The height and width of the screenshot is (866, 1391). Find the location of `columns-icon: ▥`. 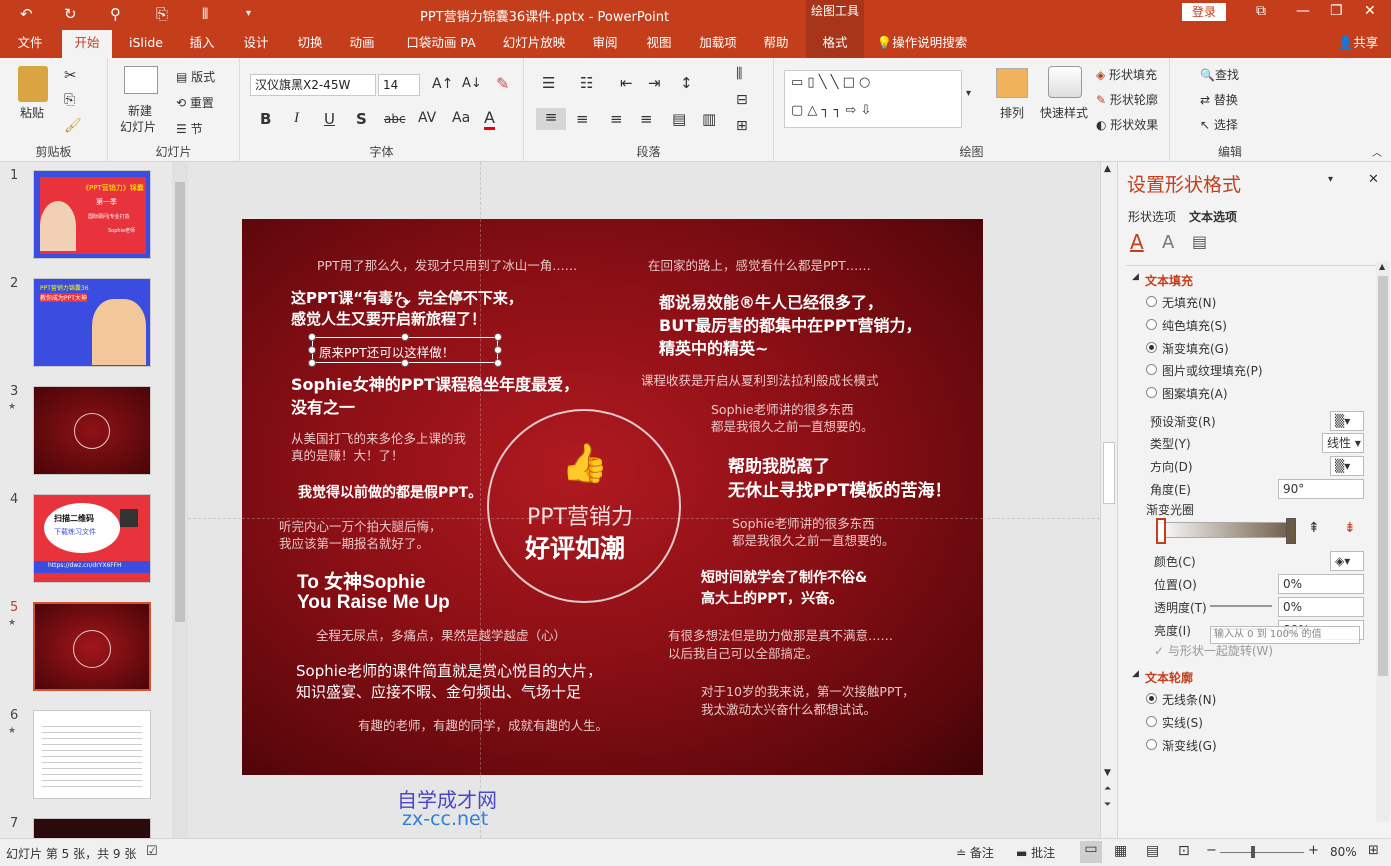

columns-icon: ▥ is located at coordinates (709, 119).